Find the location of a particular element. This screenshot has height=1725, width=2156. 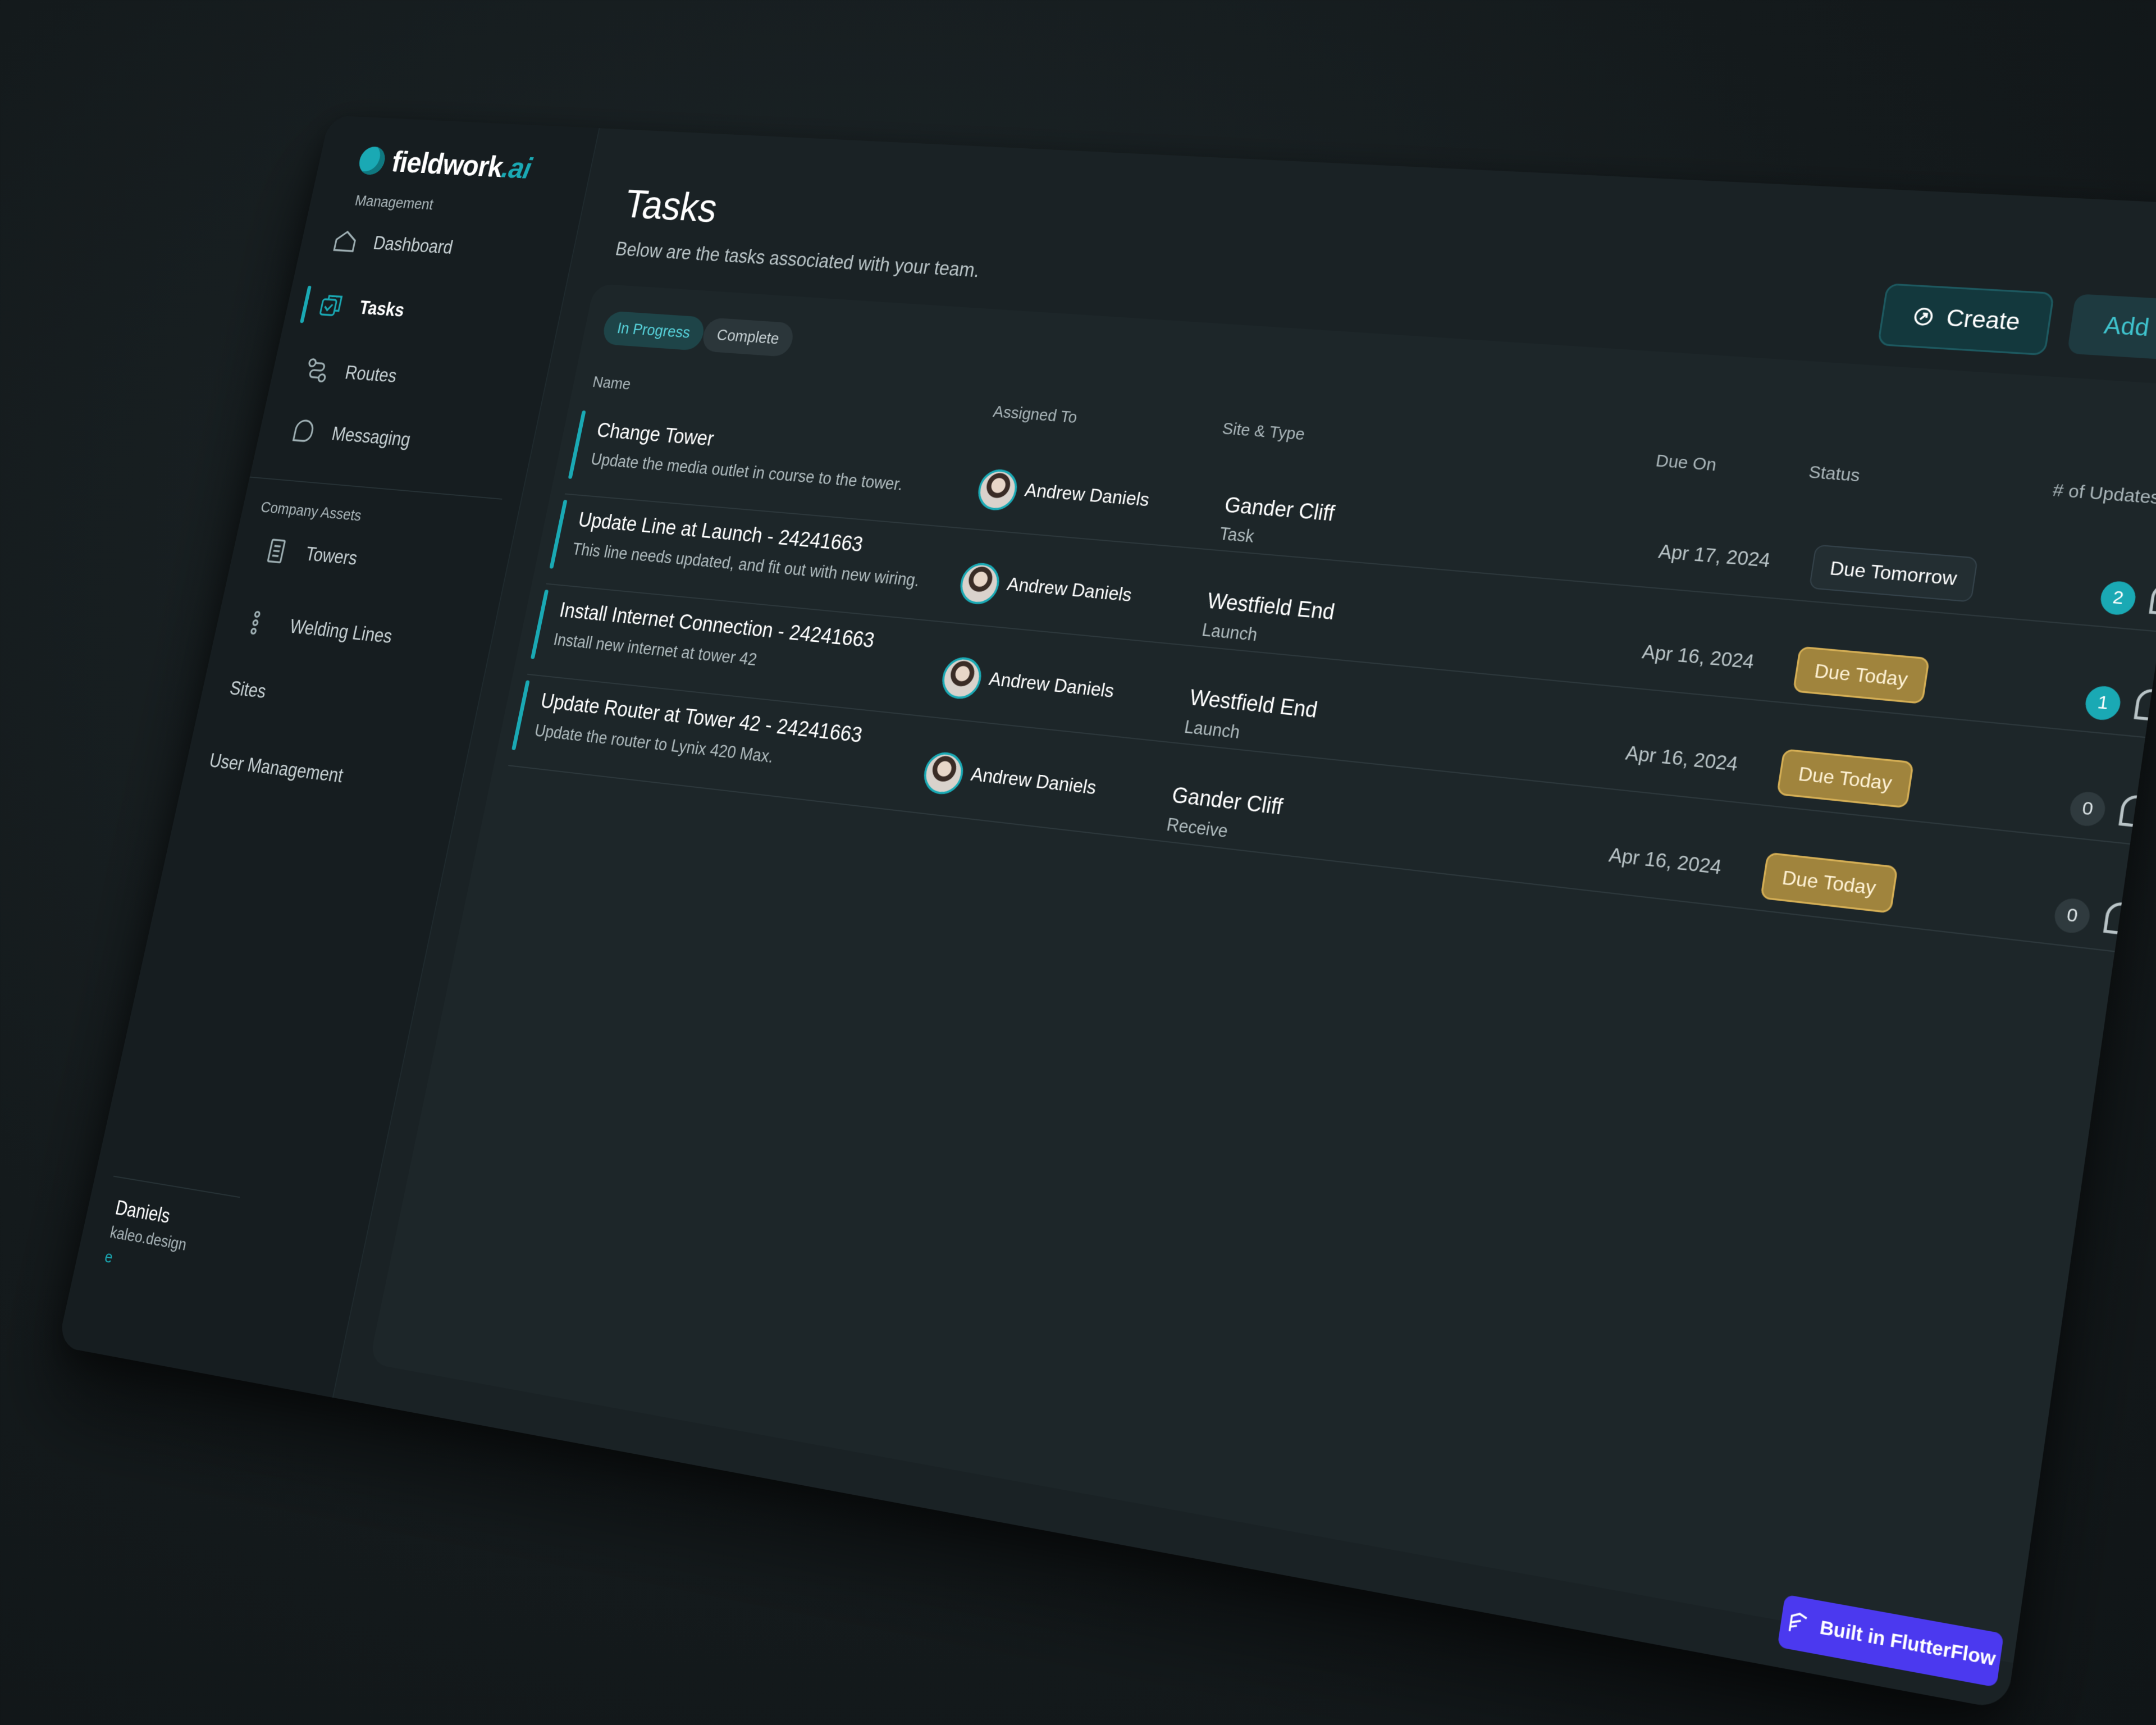

tower-icon is located at coordinates (277, 551).